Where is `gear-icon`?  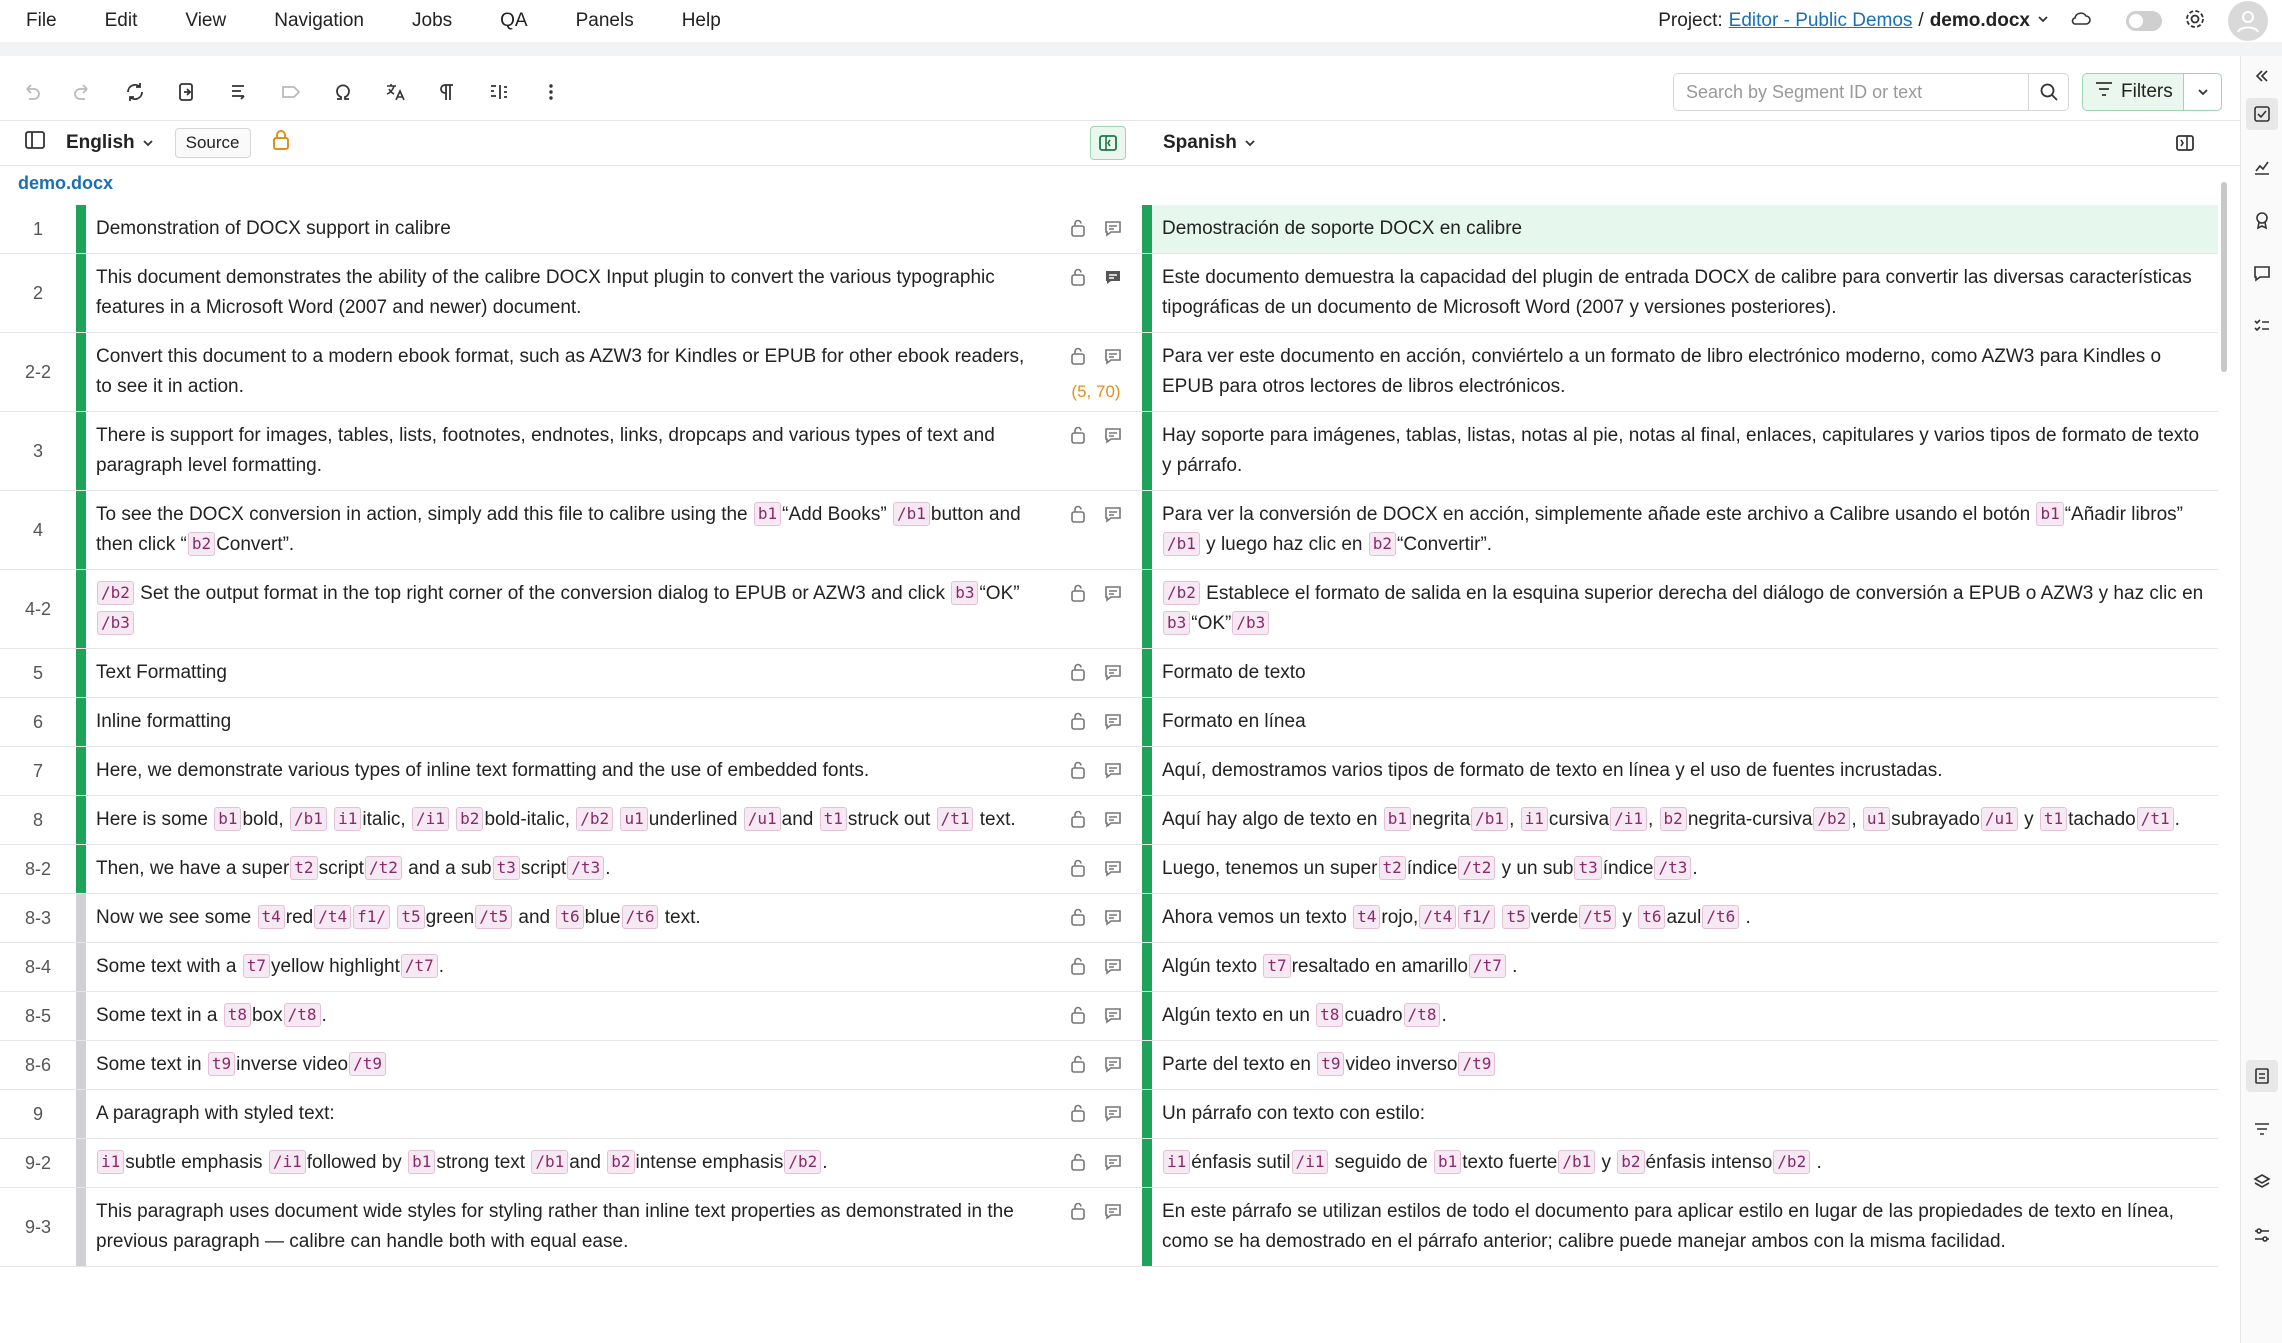 gear-icon is located at coordinates (2195, 21).